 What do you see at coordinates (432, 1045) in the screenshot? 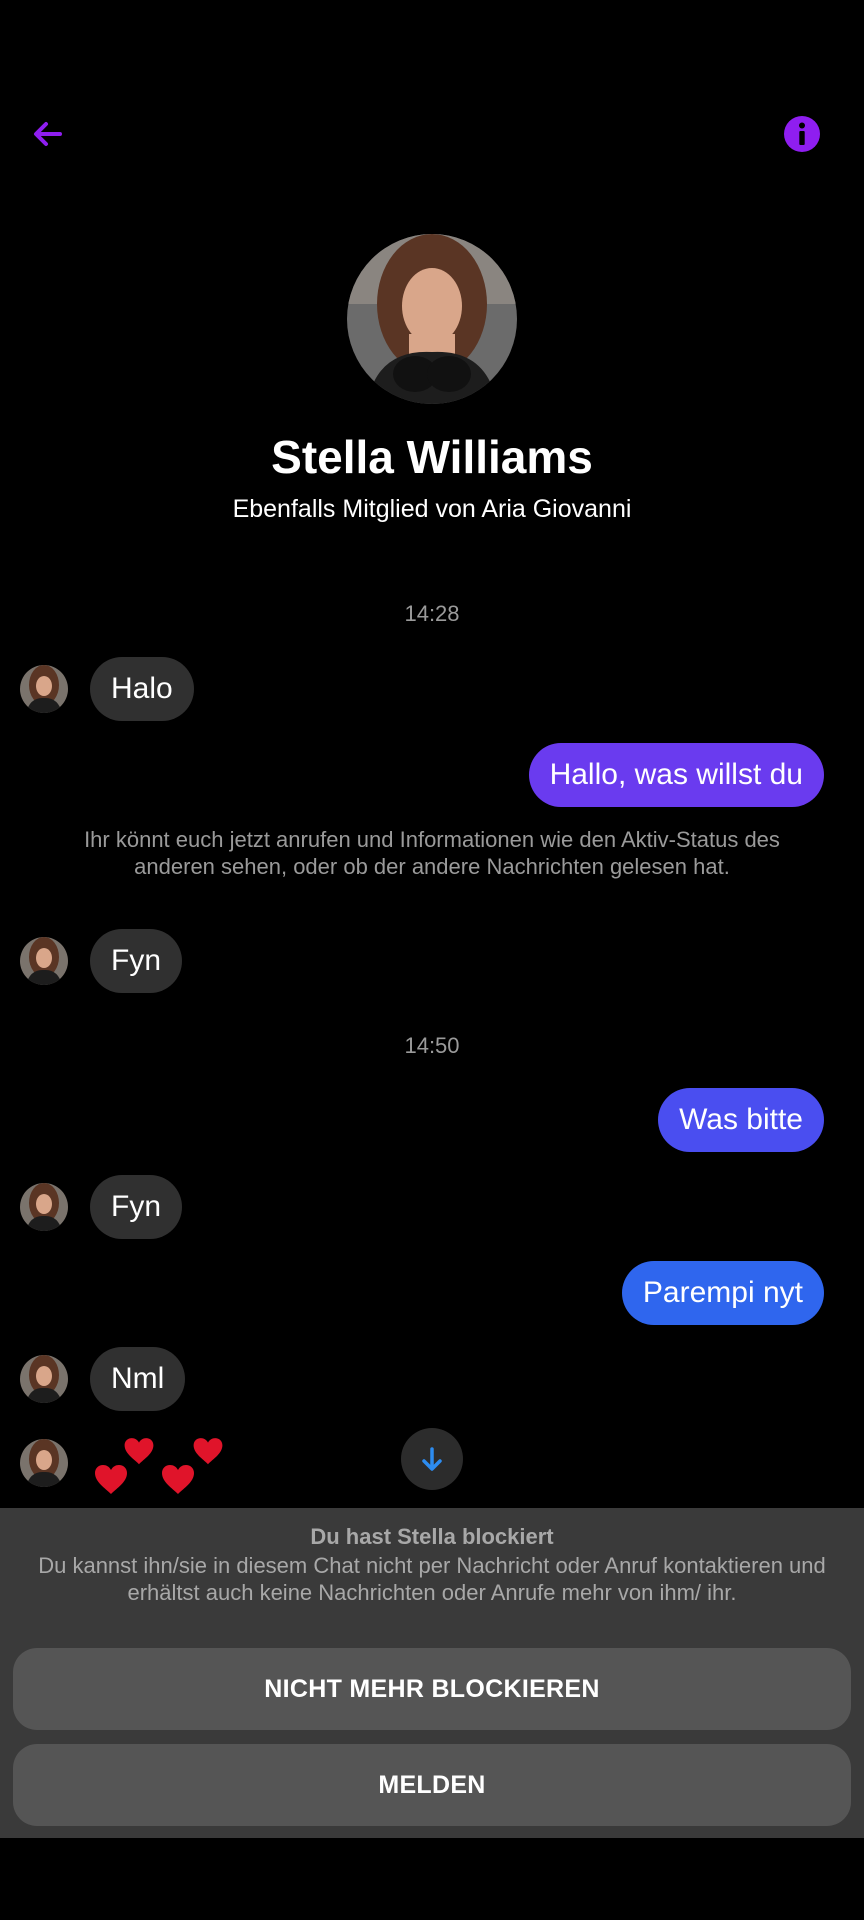
I see `timestamp: 14:50` at bounding box center [432, 1045].